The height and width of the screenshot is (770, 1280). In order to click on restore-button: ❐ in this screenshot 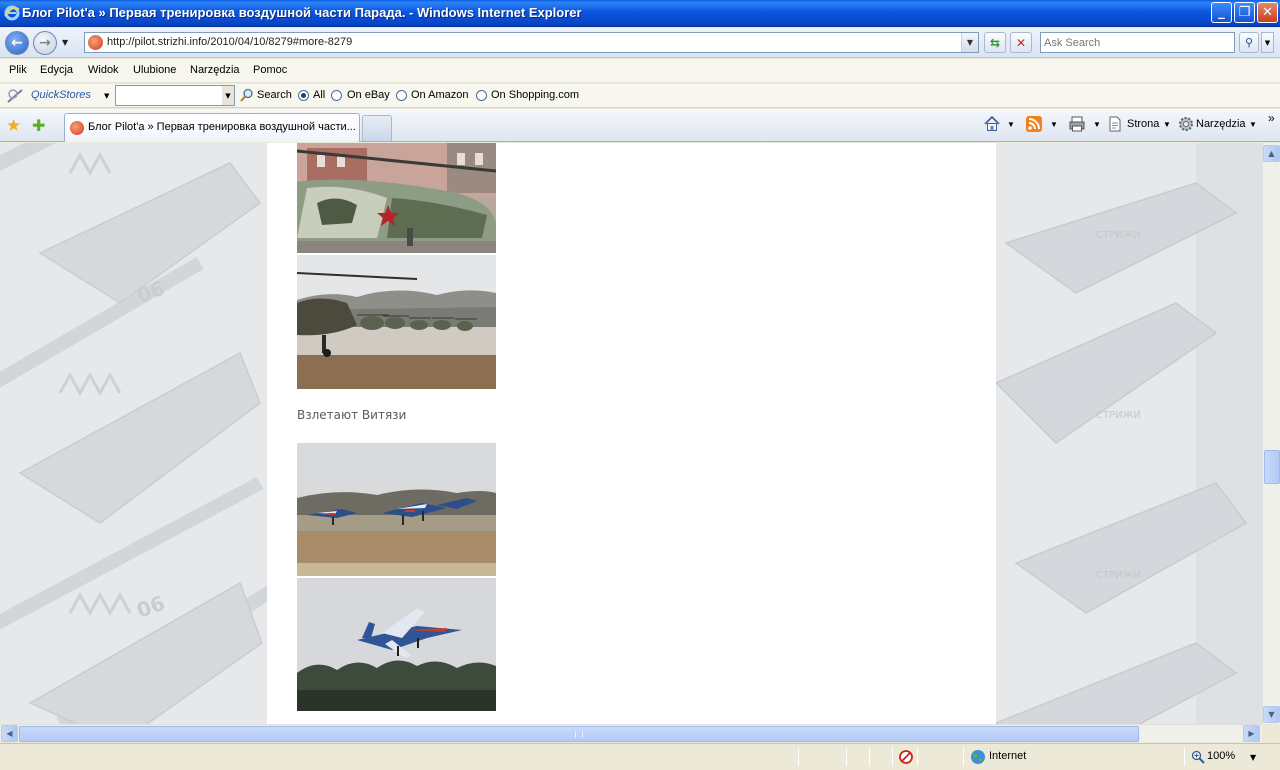, I will do `click(1244, 12)`.